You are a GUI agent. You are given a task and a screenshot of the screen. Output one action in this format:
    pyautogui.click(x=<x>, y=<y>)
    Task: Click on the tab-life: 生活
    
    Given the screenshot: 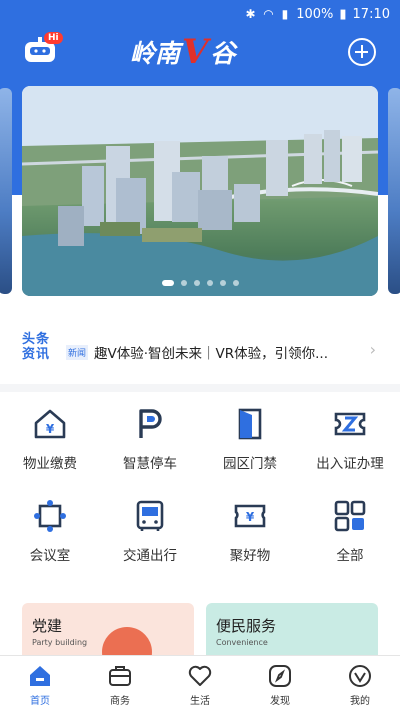 What is the action you would take?
    pyautogui.click(x=200, y=683)
    